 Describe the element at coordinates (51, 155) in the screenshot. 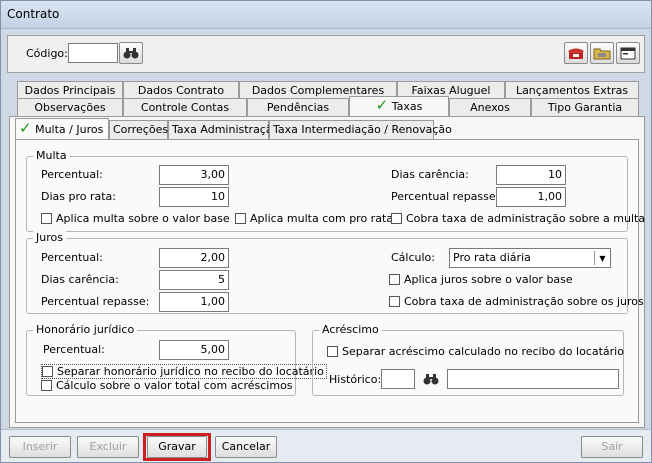

I see `multa-group-title: Multa` at that location.